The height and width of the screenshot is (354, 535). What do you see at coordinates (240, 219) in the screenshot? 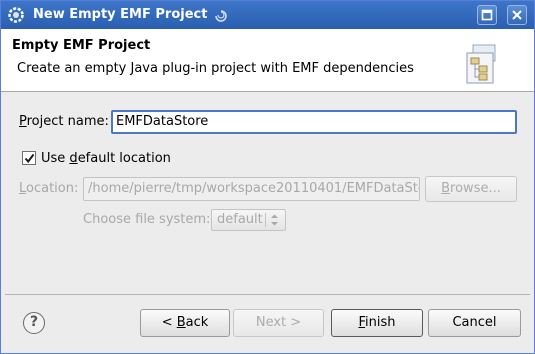
I see `file-system-value: default` at bounding box center [240, 219].